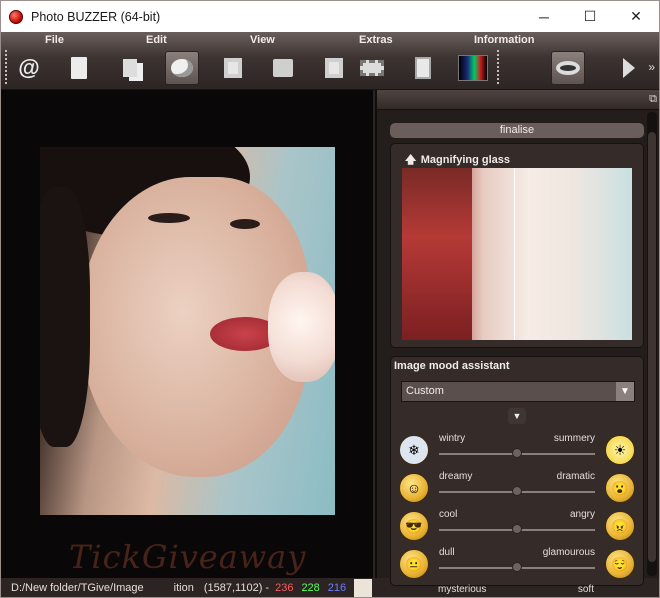 This screenshot has height=598, width=660. Describe the element at coordinates (183, 588) in the screenshot. I see `status-position-label: ition` at that location.